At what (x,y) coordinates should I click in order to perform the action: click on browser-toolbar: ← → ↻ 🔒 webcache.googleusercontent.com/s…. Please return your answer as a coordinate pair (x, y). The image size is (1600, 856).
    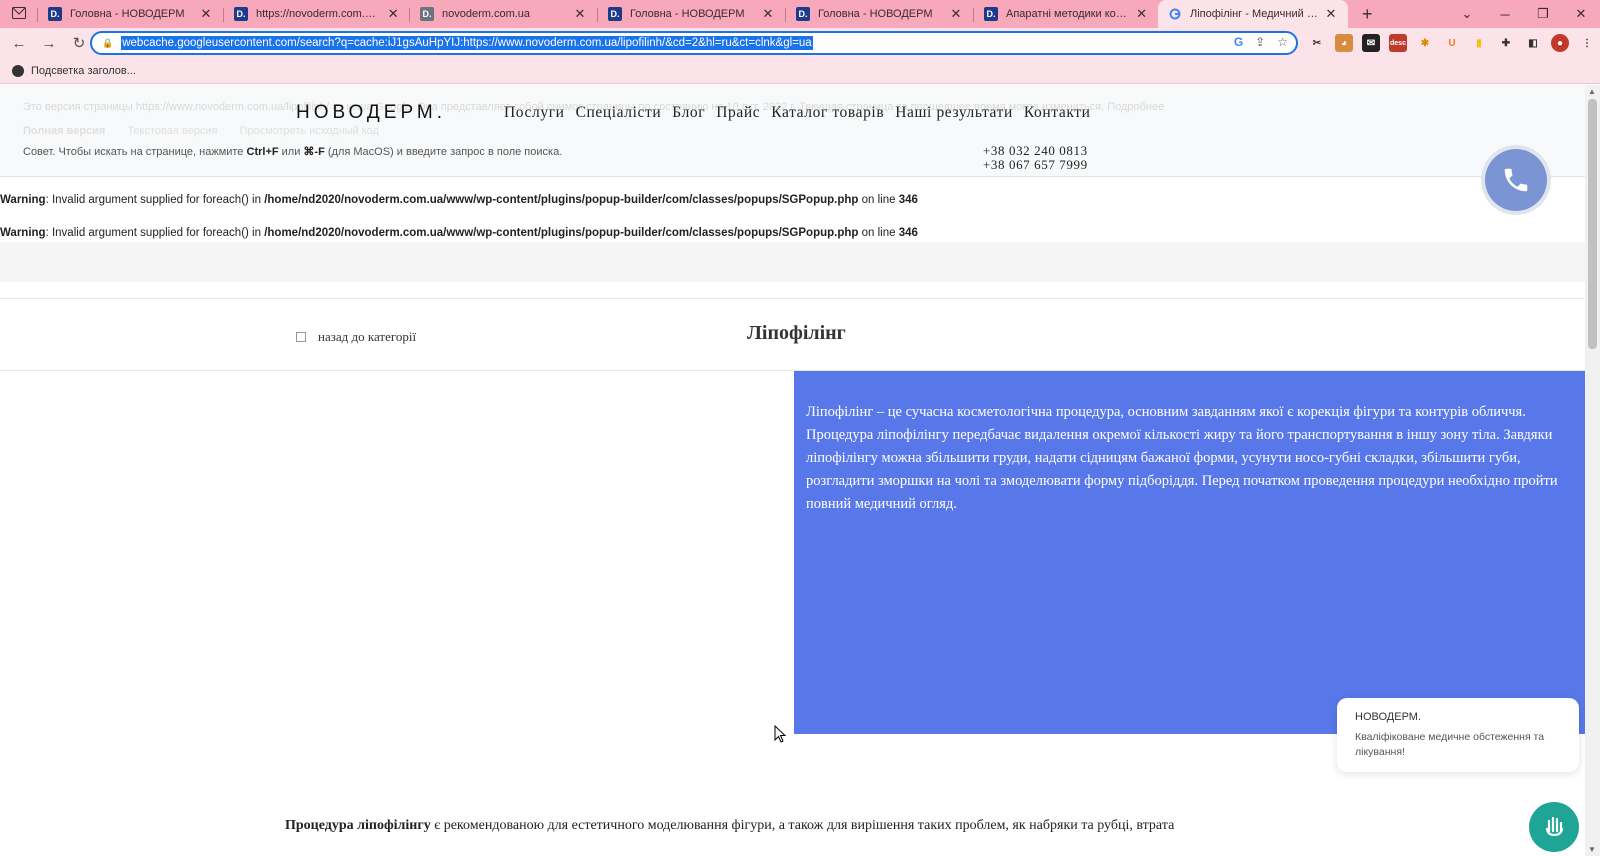
    Looking at the image, I should click on (800, 43).